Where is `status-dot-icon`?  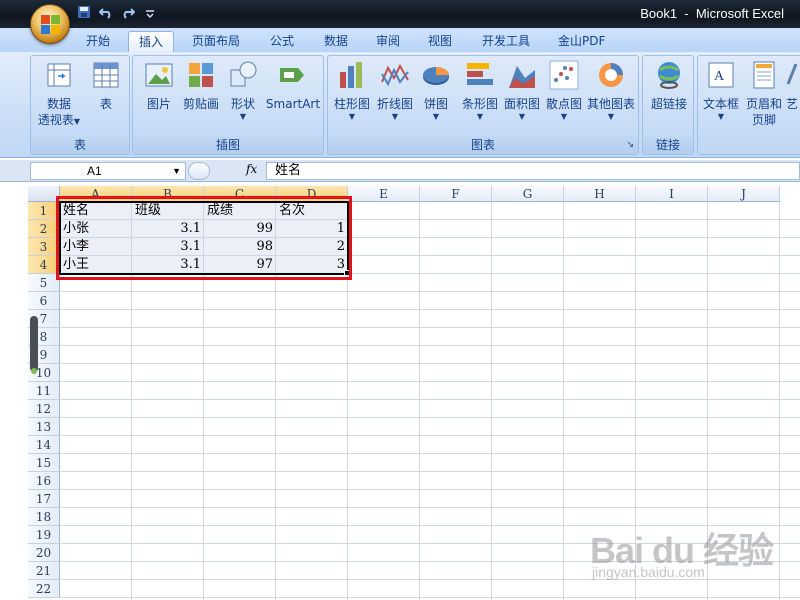
status-dot-icon is located at coordinates (34, 371).